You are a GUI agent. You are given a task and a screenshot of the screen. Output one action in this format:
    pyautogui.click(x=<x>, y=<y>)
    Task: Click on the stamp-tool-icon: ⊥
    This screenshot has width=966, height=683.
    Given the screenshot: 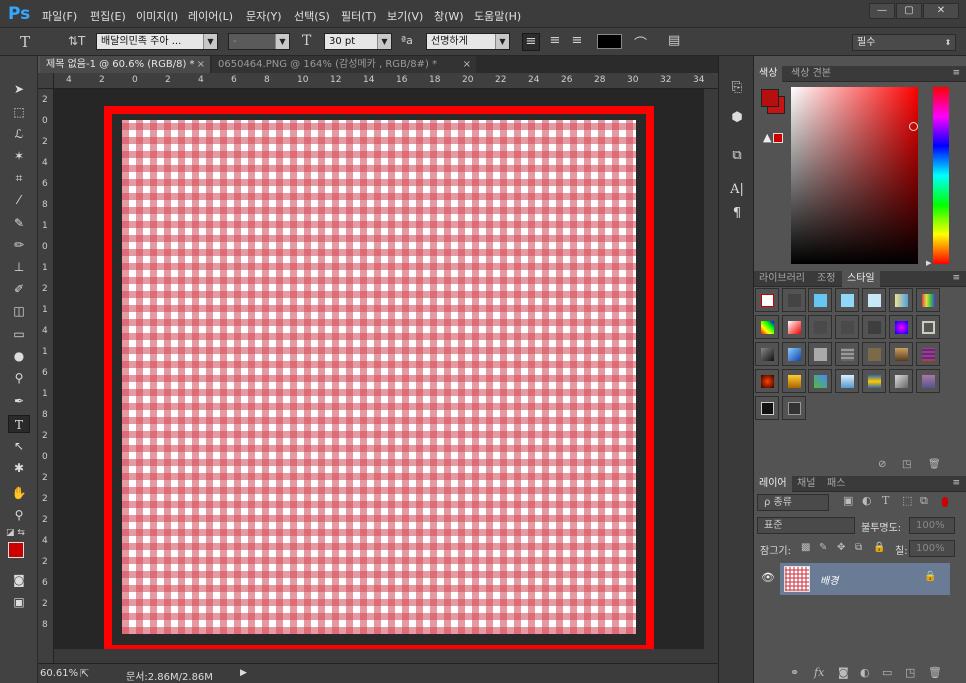 What is the action you would take?
    pyautogui.click(x=19, y=267)
    